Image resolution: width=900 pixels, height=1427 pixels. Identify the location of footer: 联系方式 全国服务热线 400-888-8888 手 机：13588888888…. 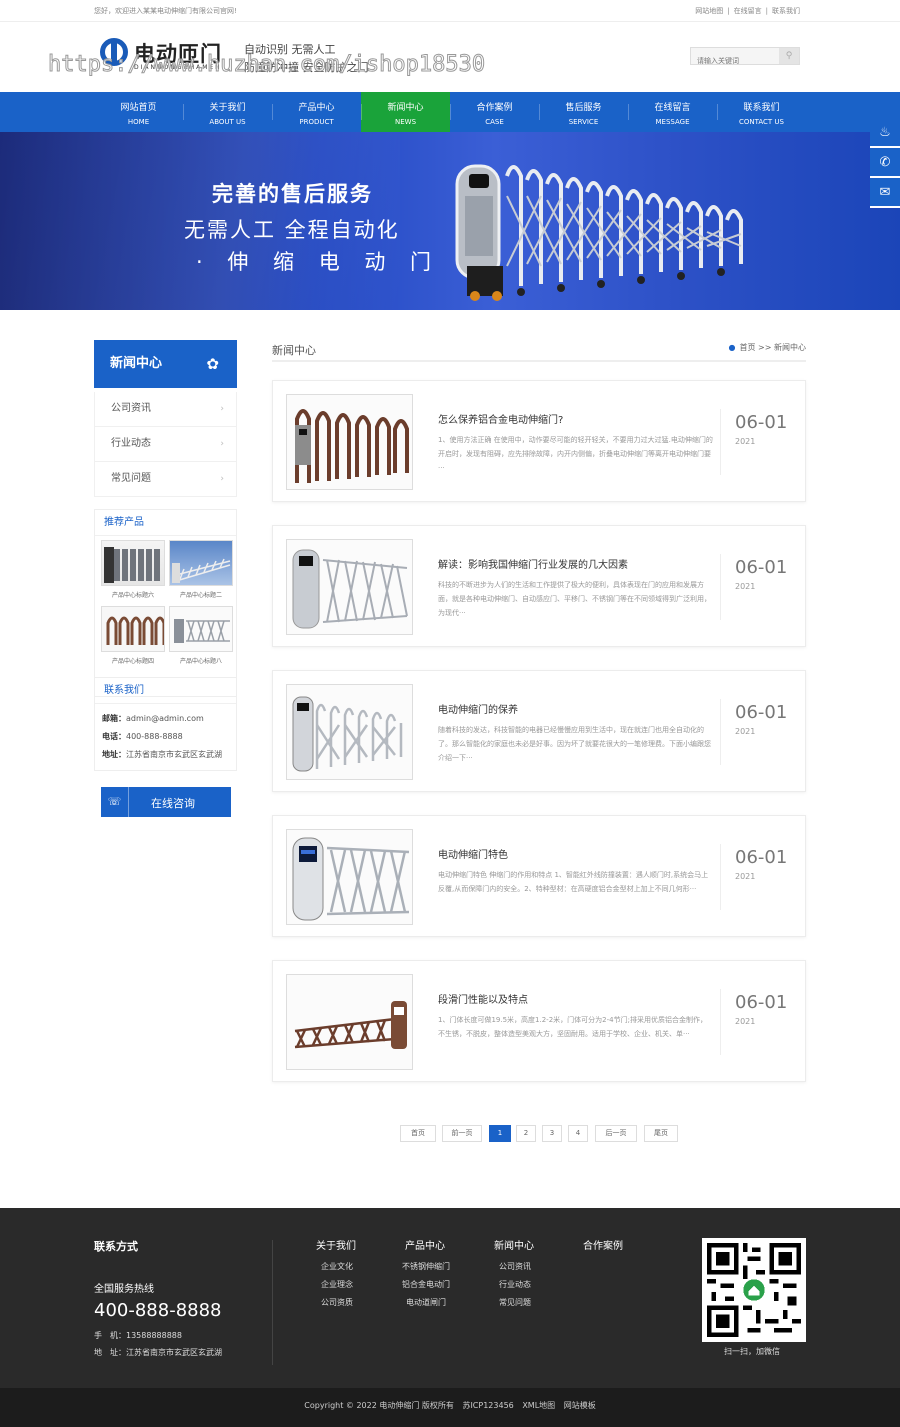
(450, 1298).